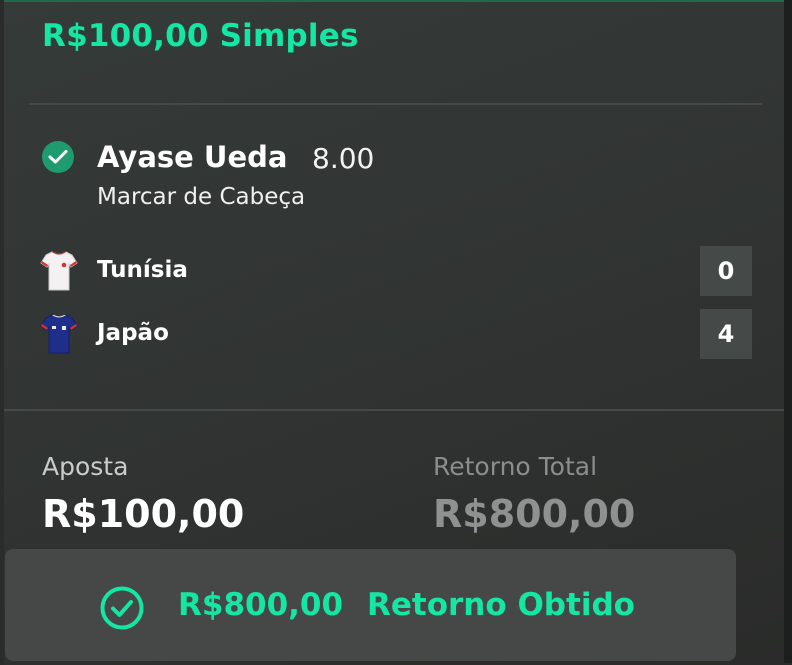 The height and width of the screenshot is (665, 792). Describe the element at coordinates (515, 466) in the screenshot. I see `total-return-label: Retorno Total` at that location.